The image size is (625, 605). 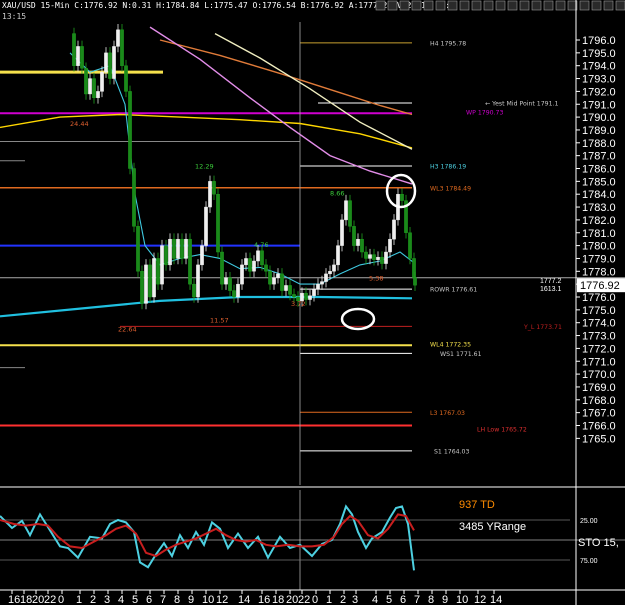 What do you see at coordinates (599, 439) in the screenshot?
I see `price-tick-label: 1765.0` at bounding box center [599, 439].